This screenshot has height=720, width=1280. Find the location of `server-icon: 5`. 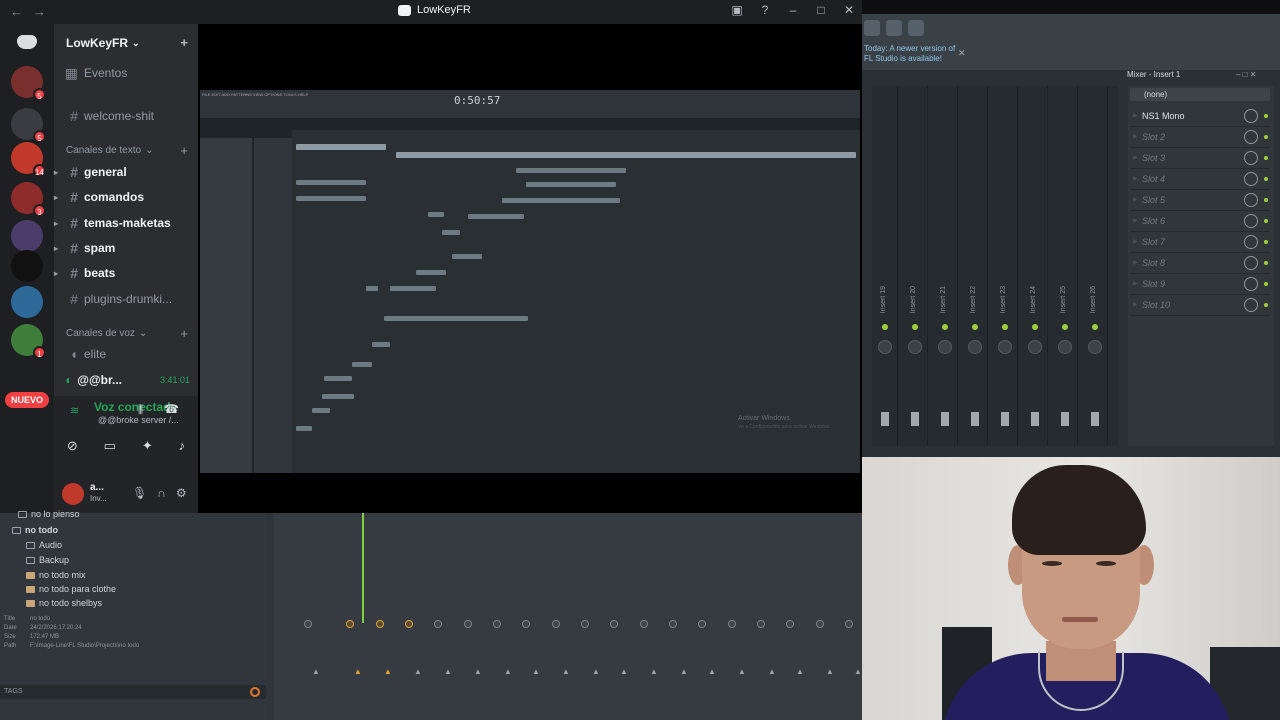

server-icon: 5 is located at coordinates (28, 125).